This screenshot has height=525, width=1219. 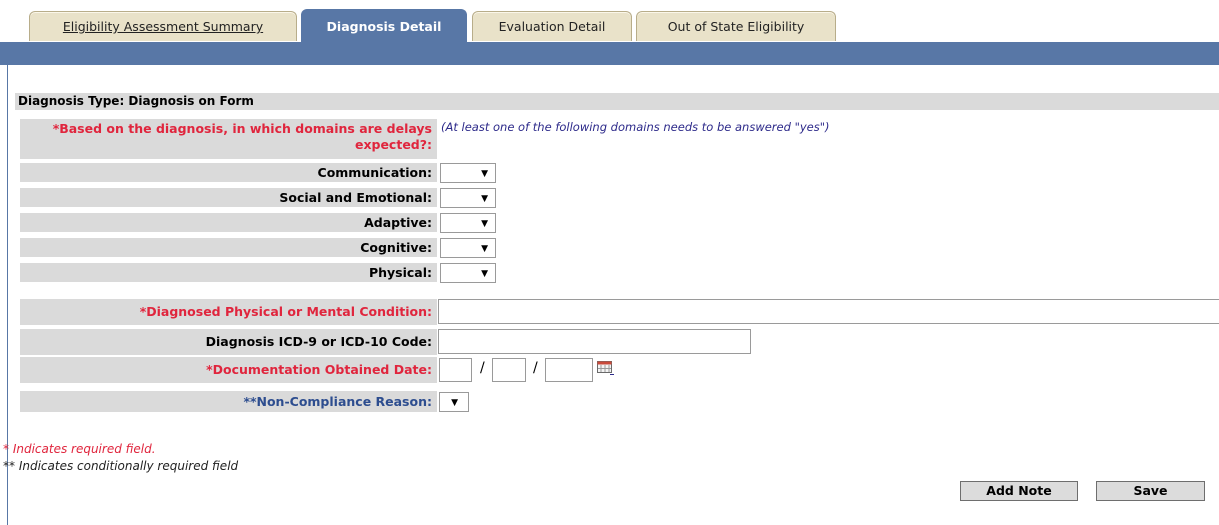 What do you see at coordinates (228, 222) in the screenshot?
I see `adaptive-label: Adaptive:` at bounding box center [228, 222].